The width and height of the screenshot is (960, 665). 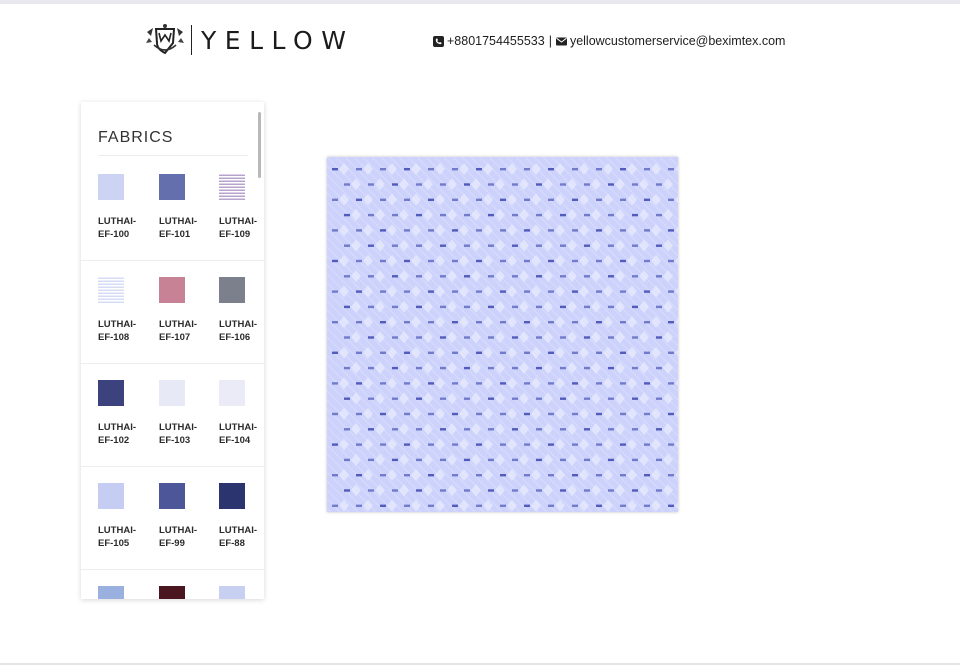 What do you see at coordinates (172, 584) in the screenshot?
I see `fabric-row` at bounding box center [172, 584].